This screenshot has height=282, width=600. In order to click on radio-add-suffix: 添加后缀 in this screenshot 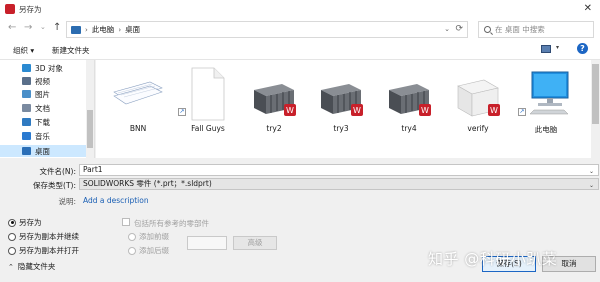, I will do `click(148, 250)`.